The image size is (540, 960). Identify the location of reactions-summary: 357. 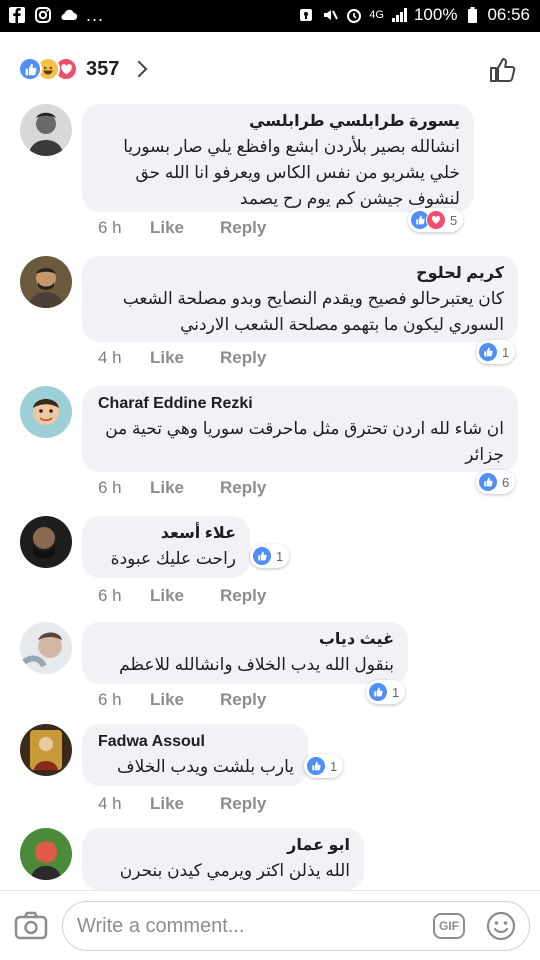
(83, 69).